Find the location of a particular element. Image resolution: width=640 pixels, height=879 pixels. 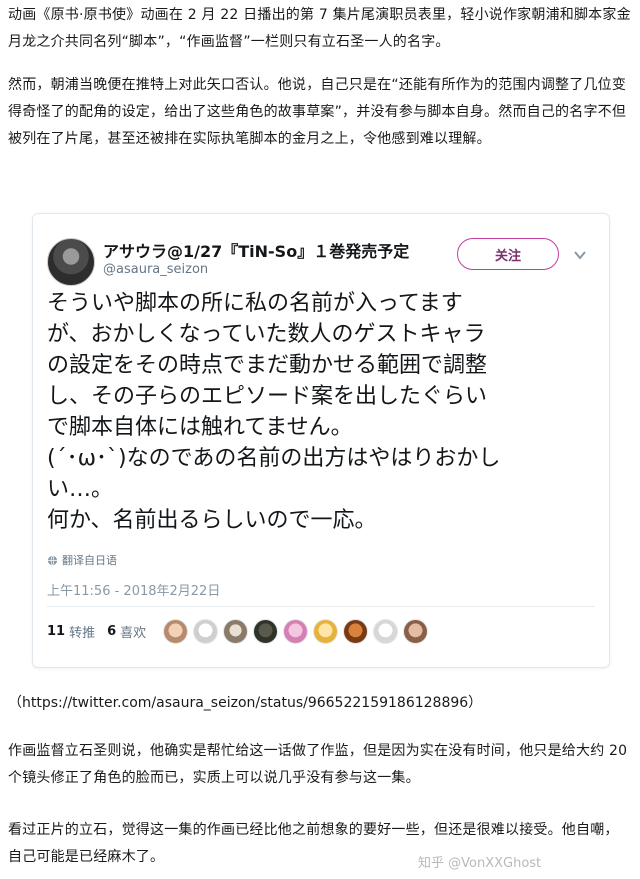

likes-label: 喜欢 is located at coordinates (133, 633).